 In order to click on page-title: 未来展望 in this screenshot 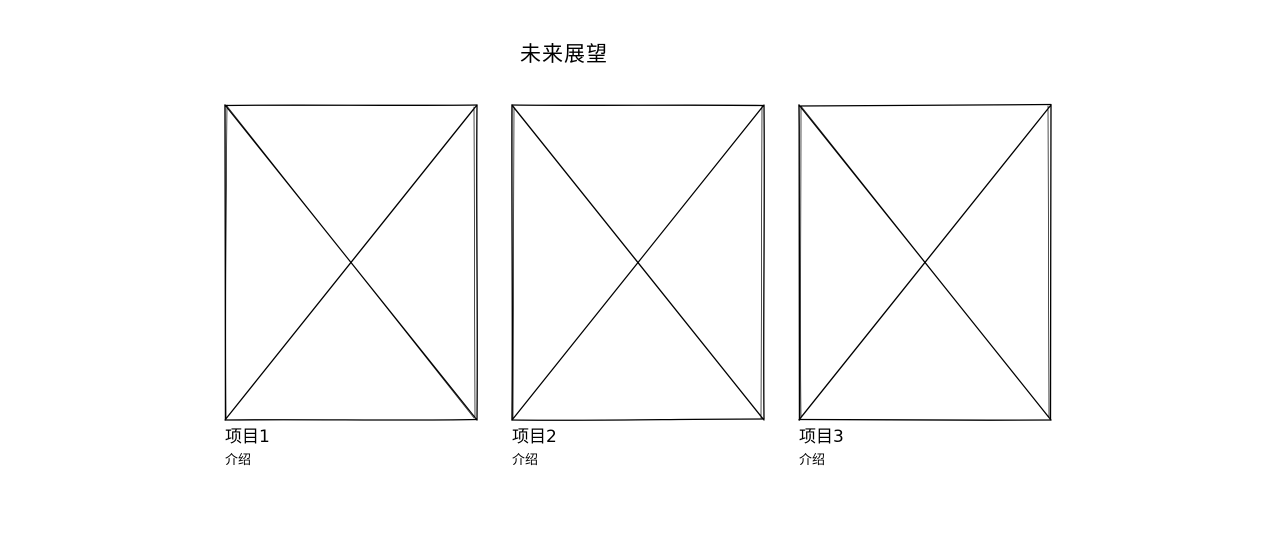, I will do `click(564, 54)`.